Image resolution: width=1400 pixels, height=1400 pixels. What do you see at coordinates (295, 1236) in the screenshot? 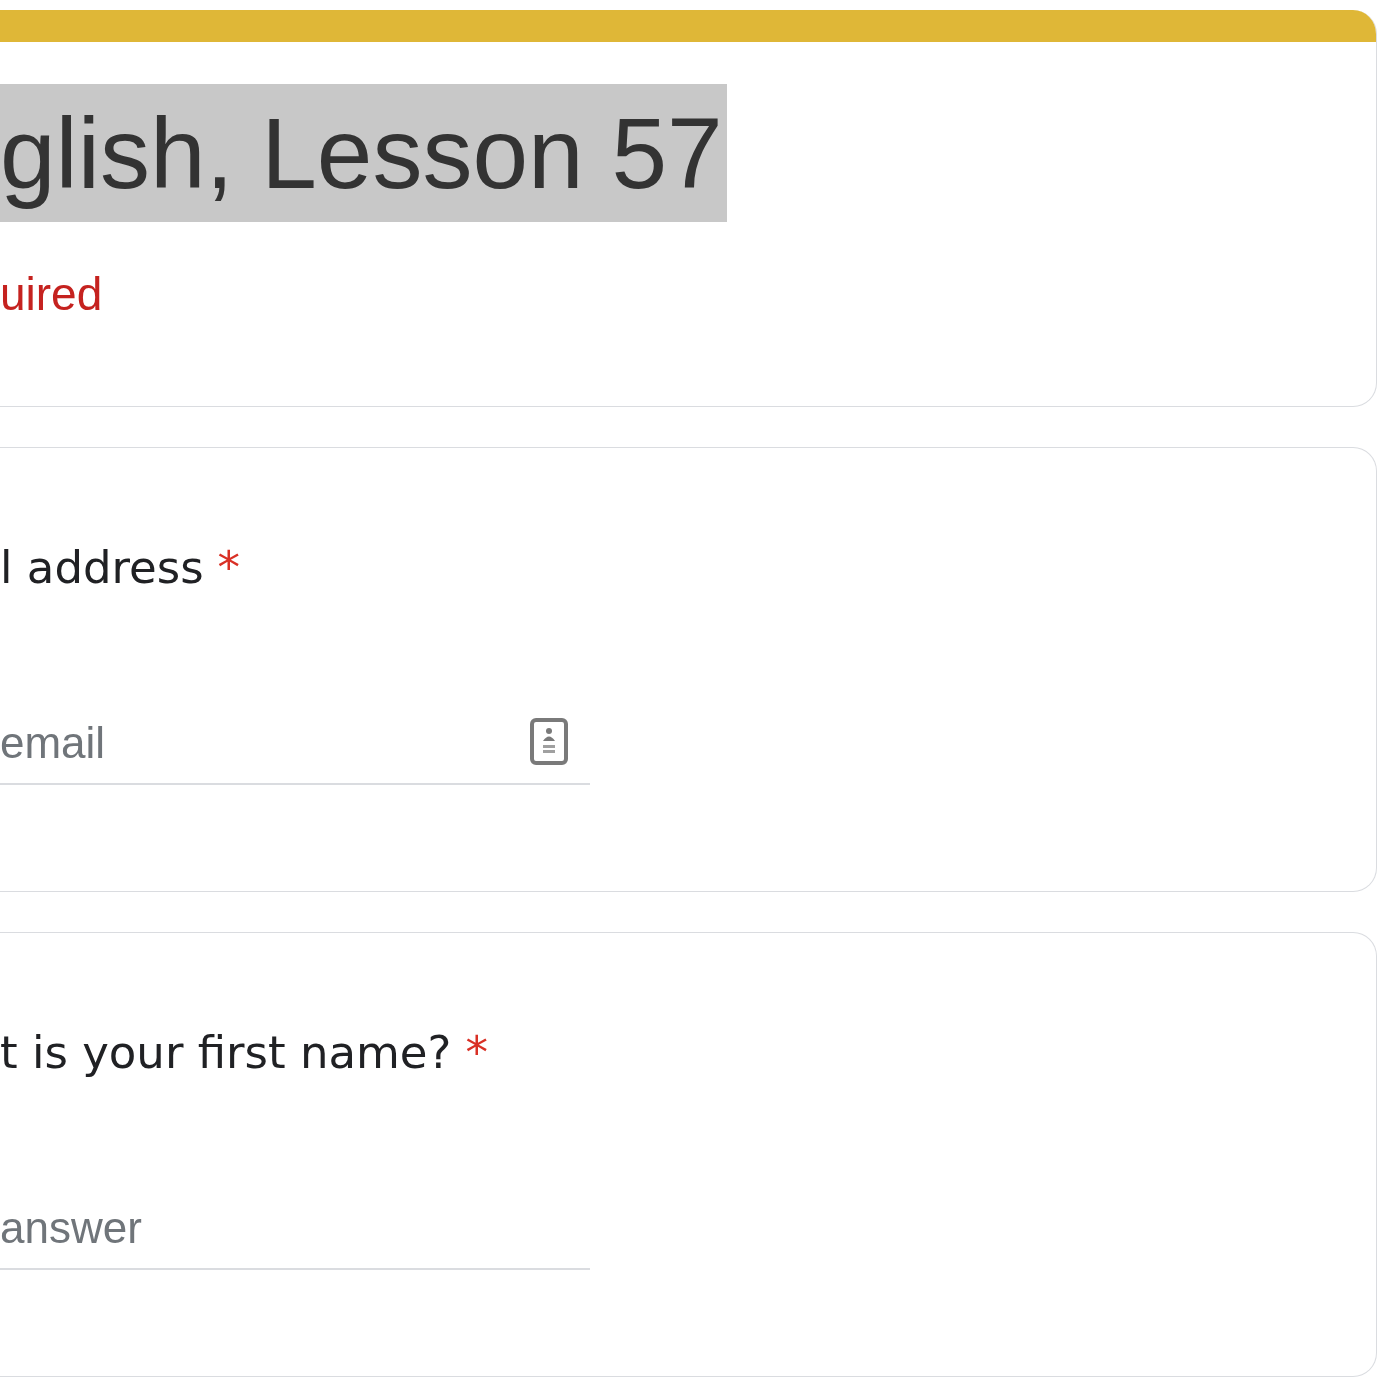
I see `answer-input-field: answer` at bounding box center [295, 1236].